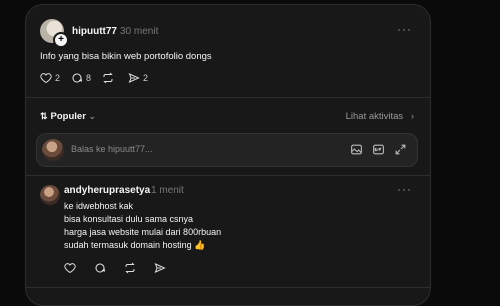 This screenshot has height=306, width=500. Describe the element at coordinates (99, 206) in the screenshot. I see `comment-line: ke idwebhost kak` at that location.